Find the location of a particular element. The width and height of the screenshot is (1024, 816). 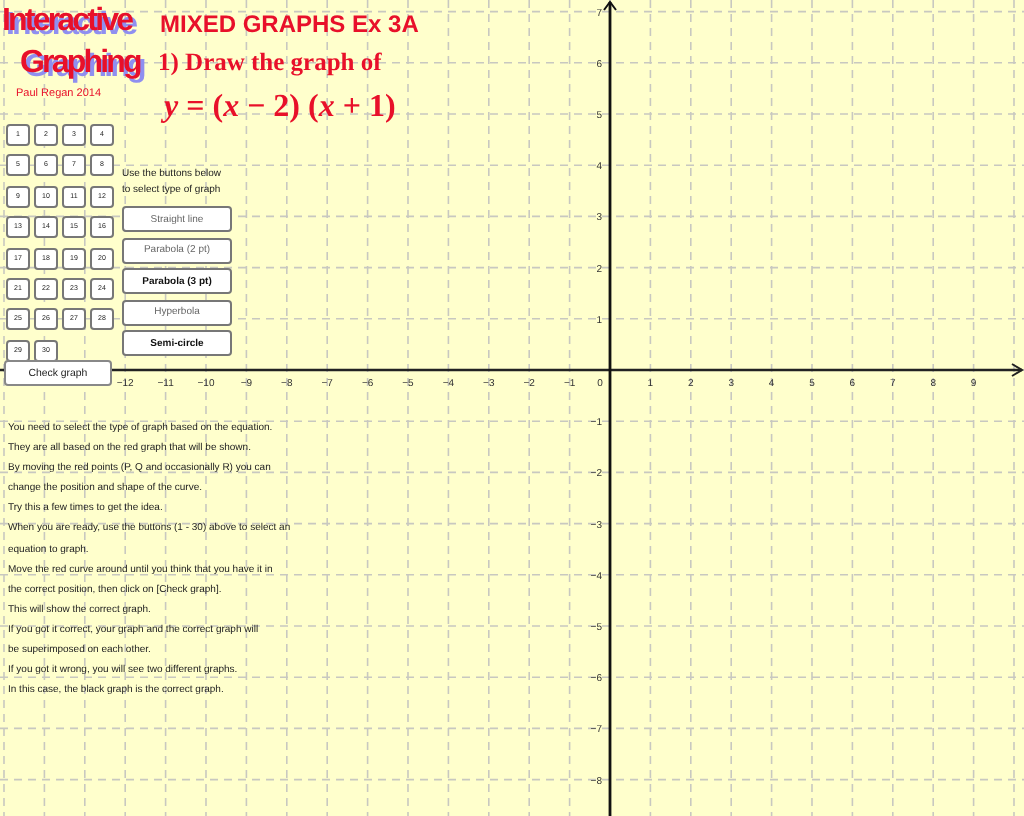

logo-text: Interactive is located at coordinates (68, 22).